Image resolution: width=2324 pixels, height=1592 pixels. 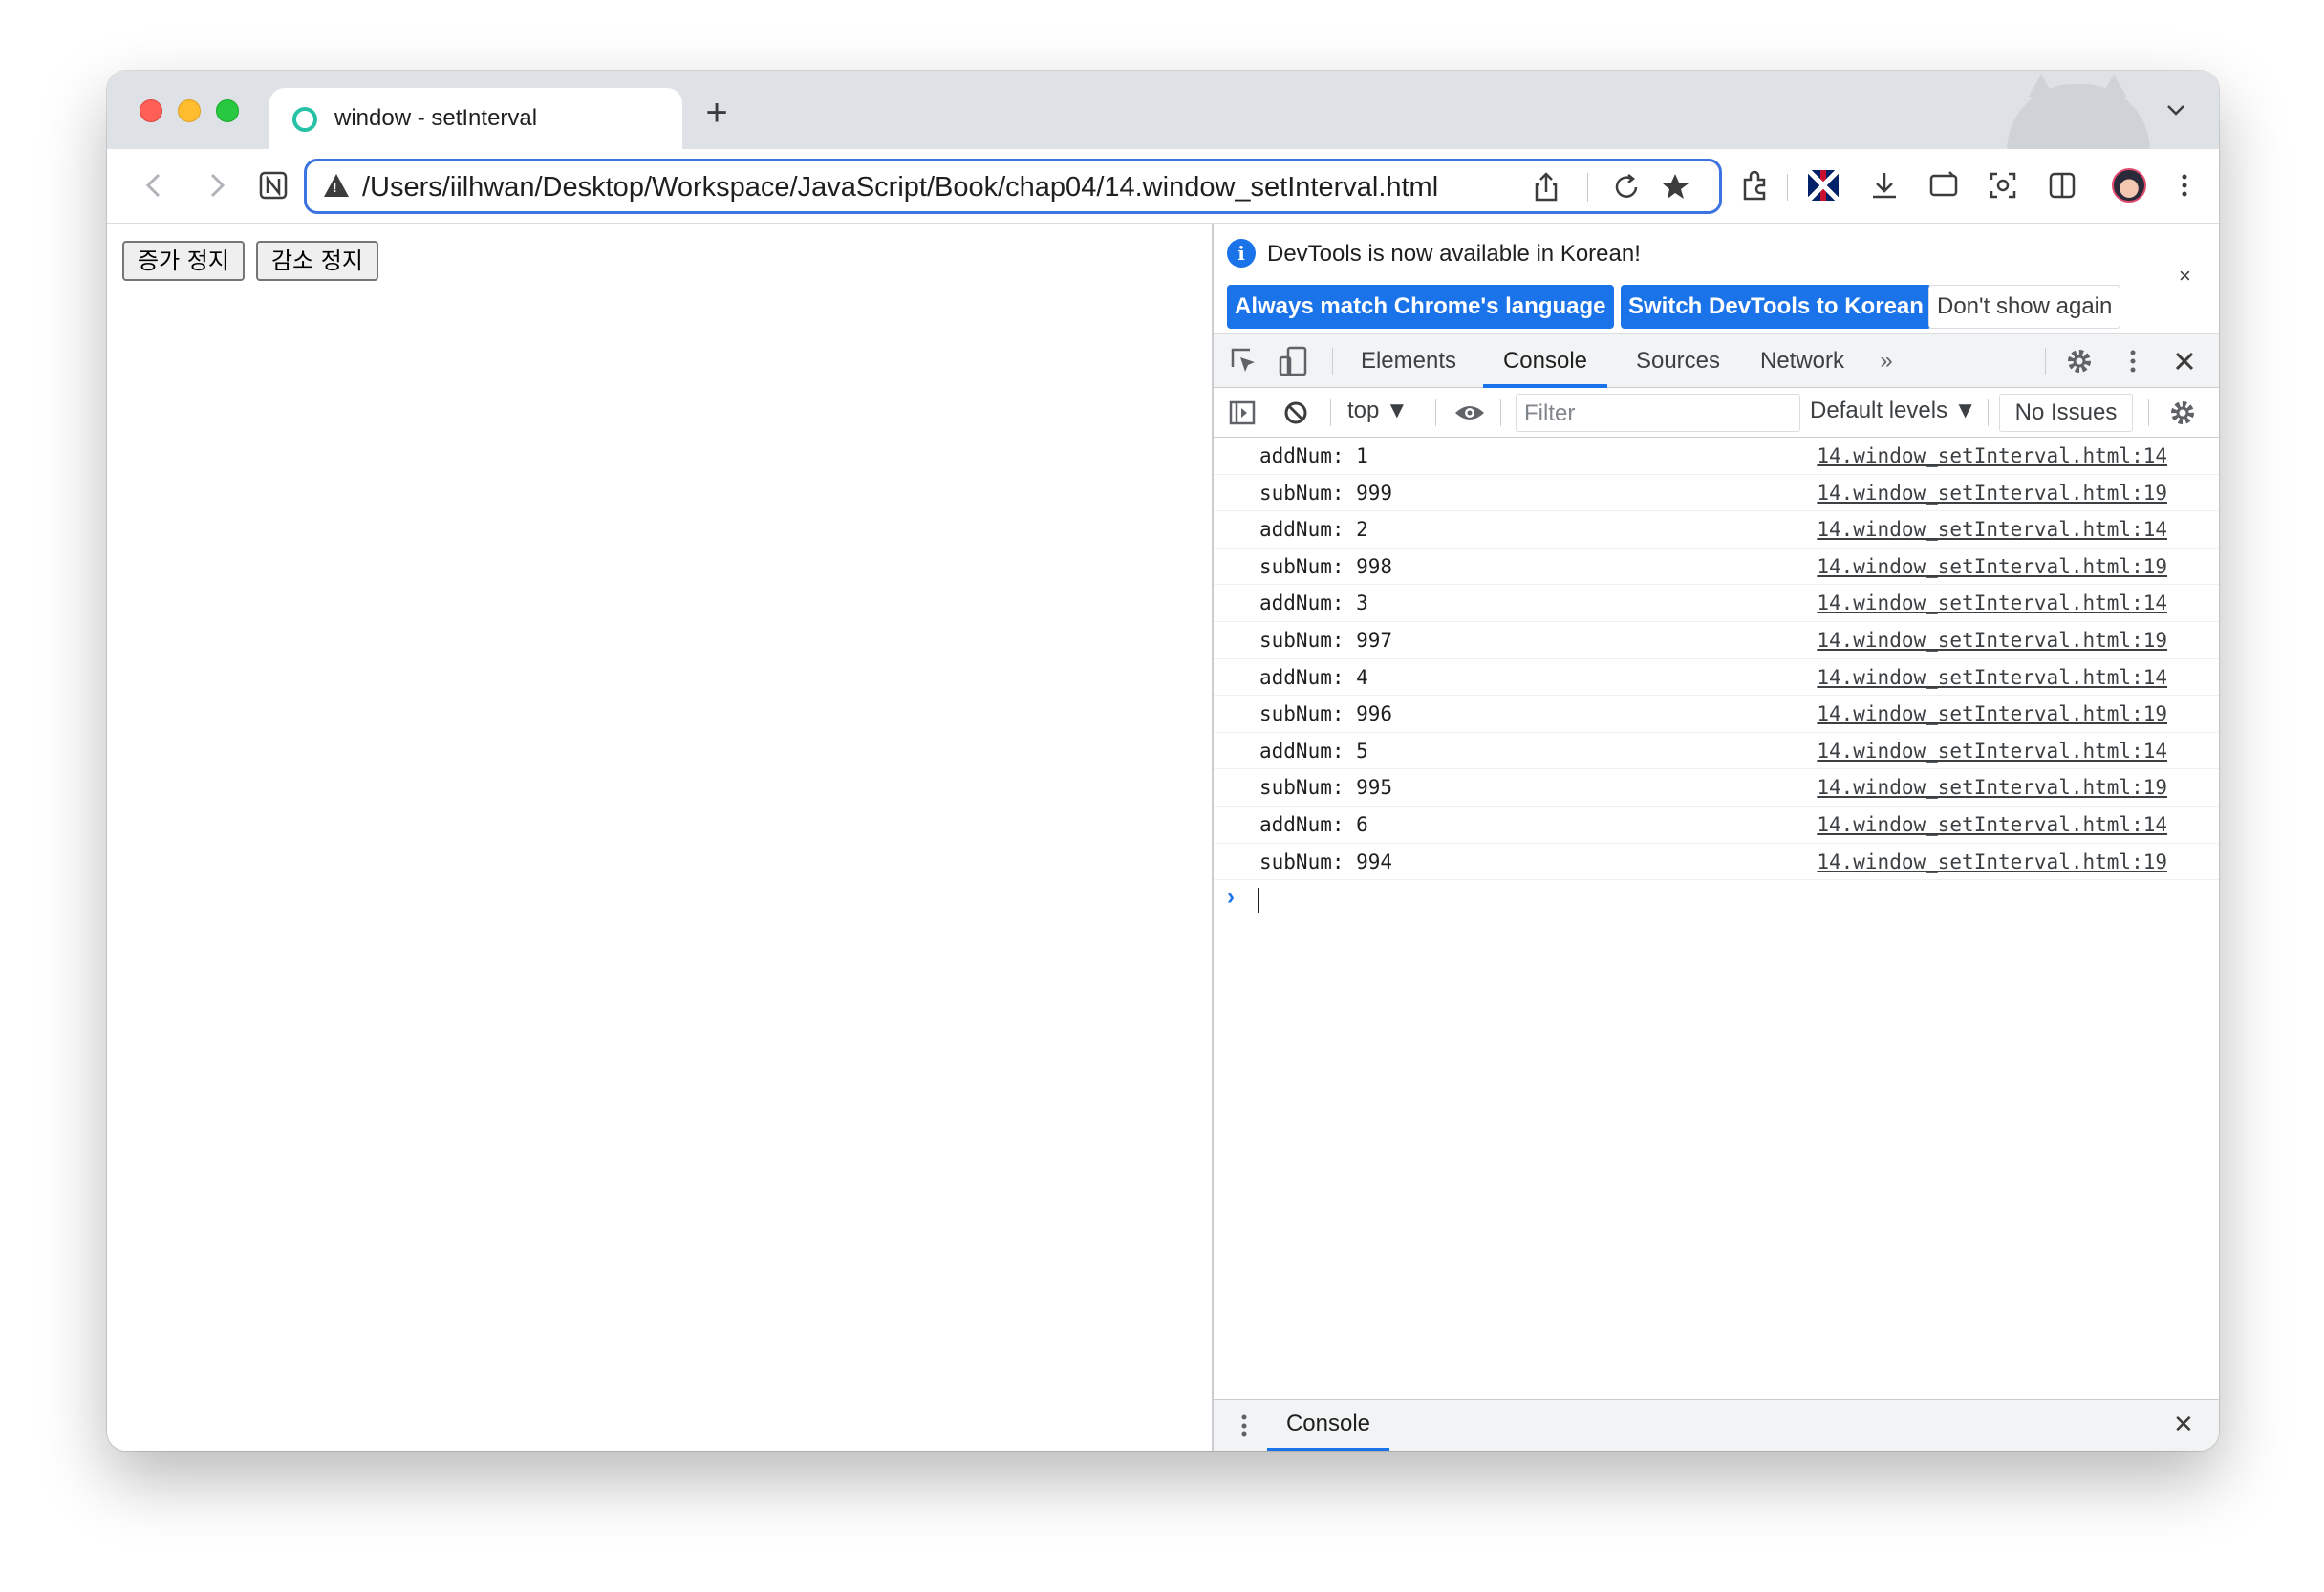 I want to click on stop-increment-button: 증가 정지, so click(x=183, y=261).